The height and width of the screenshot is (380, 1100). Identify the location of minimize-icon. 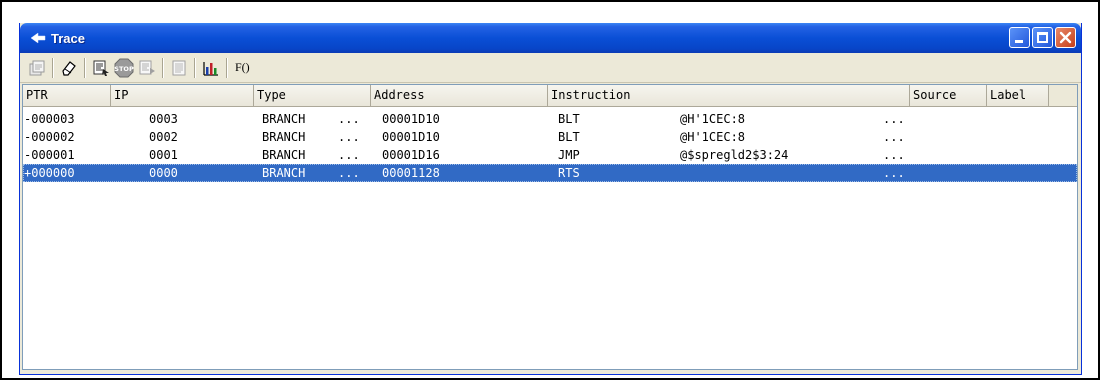
(1019, 41).